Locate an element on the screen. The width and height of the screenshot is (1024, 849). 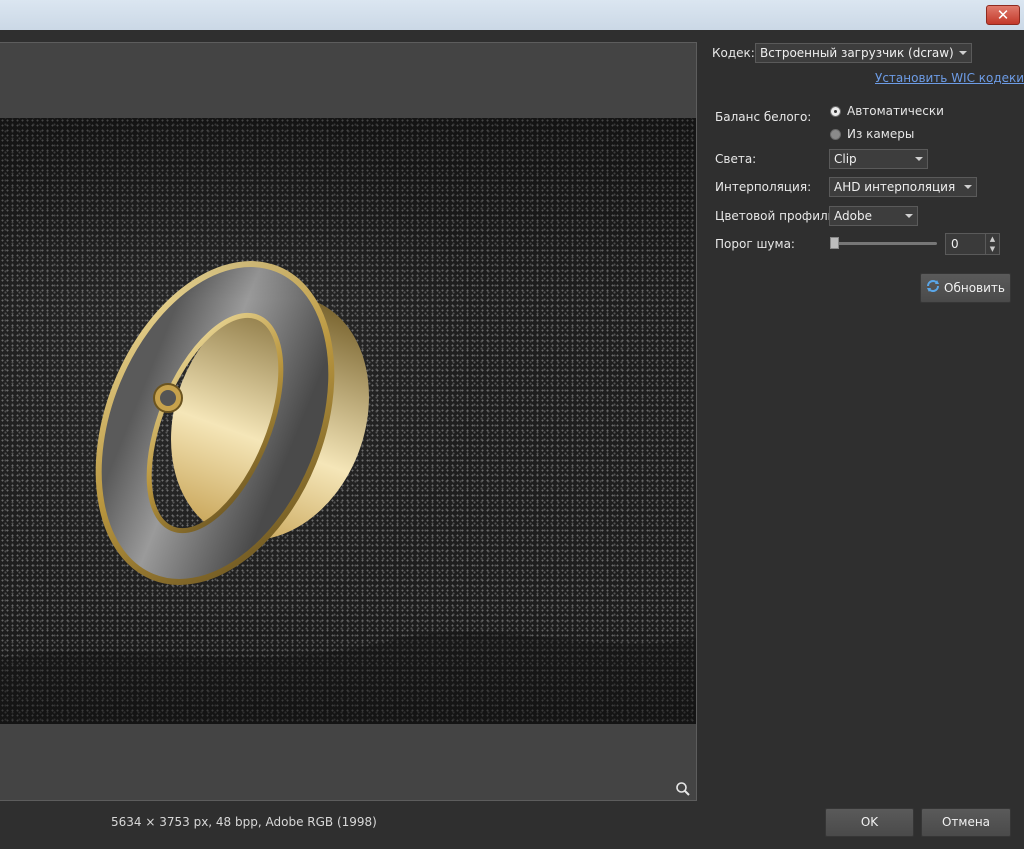
install-wic-link: Установить WIC кодеки is located at coordinates (949, 78).